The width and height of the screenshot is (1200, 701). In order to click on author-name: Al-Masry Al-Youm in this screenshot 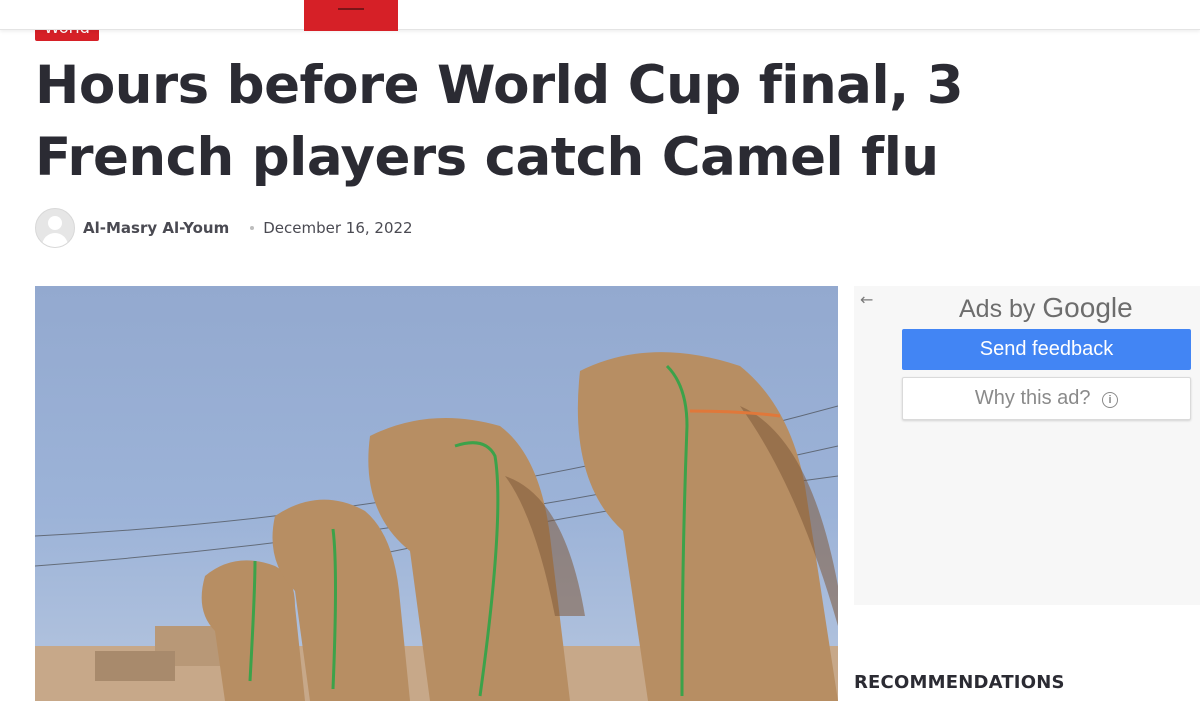, I will do `click(156, 228)`.